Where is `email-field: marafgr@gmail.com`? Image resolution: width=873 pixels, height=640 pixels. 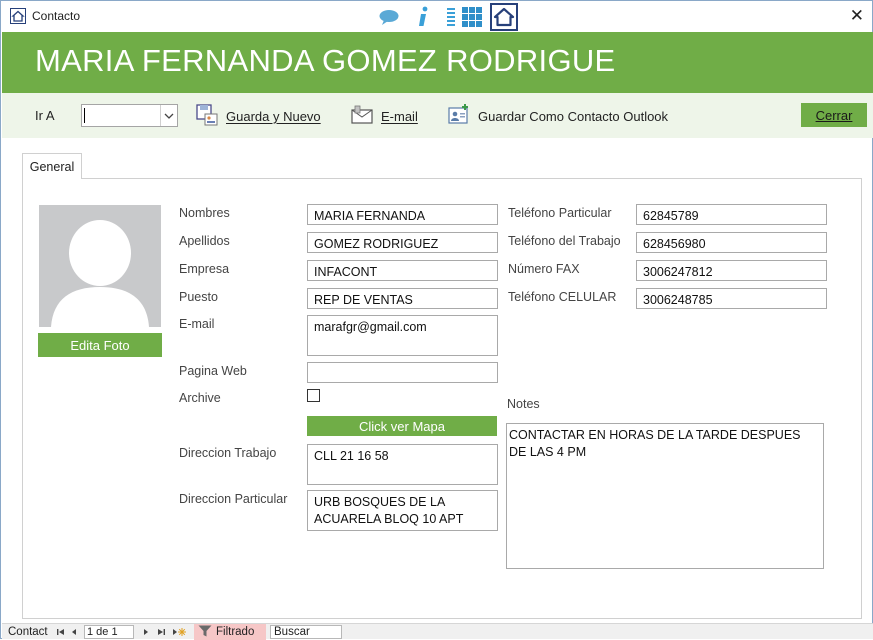
email-field: marafgr@gmail.com is located at coordinates (402, 335).